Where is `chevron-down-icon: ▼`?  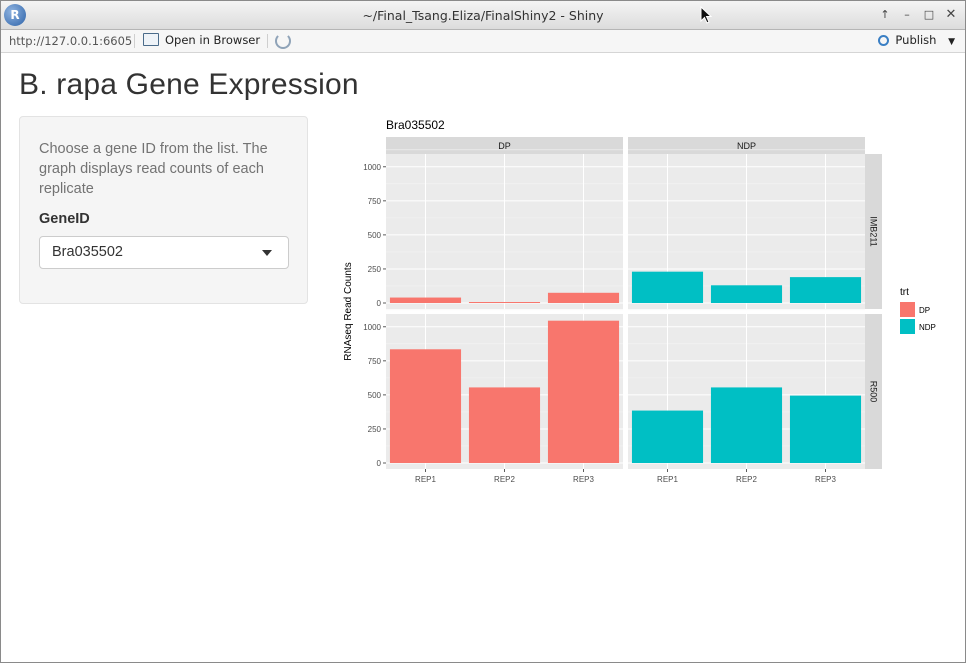 chevron-down-icon: ▼ is located at coordinates (951, 42).